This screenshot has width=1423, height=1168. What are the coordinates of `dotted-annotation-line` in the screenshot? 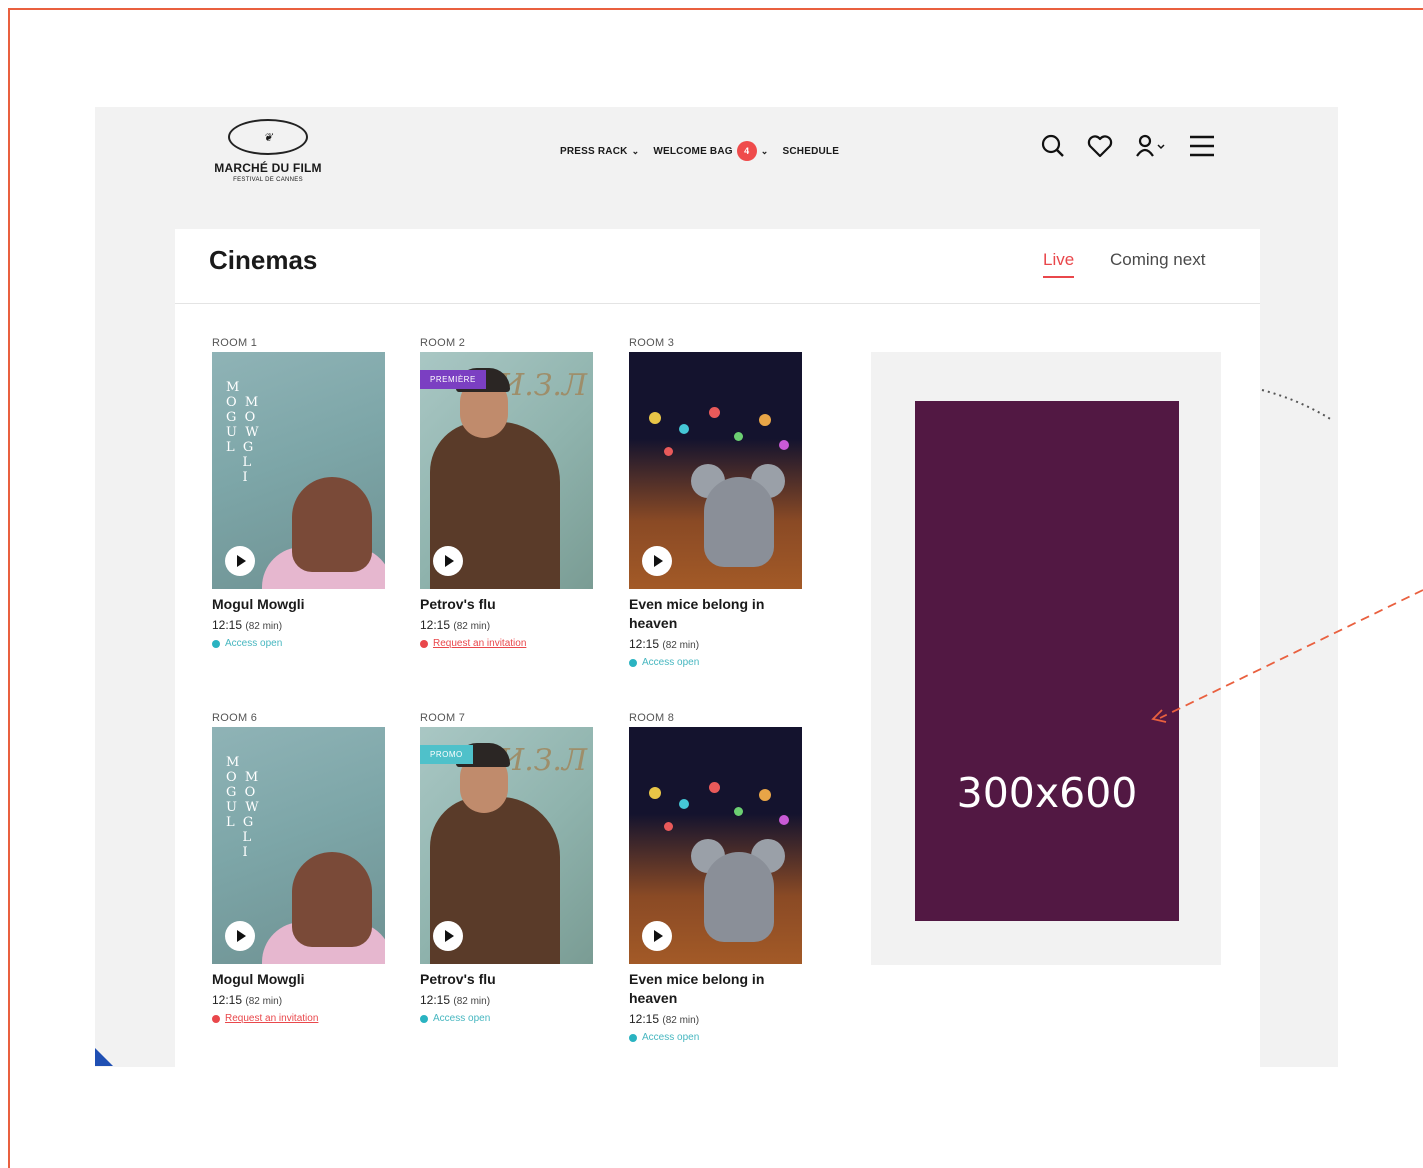 It's located at (1297, 405).